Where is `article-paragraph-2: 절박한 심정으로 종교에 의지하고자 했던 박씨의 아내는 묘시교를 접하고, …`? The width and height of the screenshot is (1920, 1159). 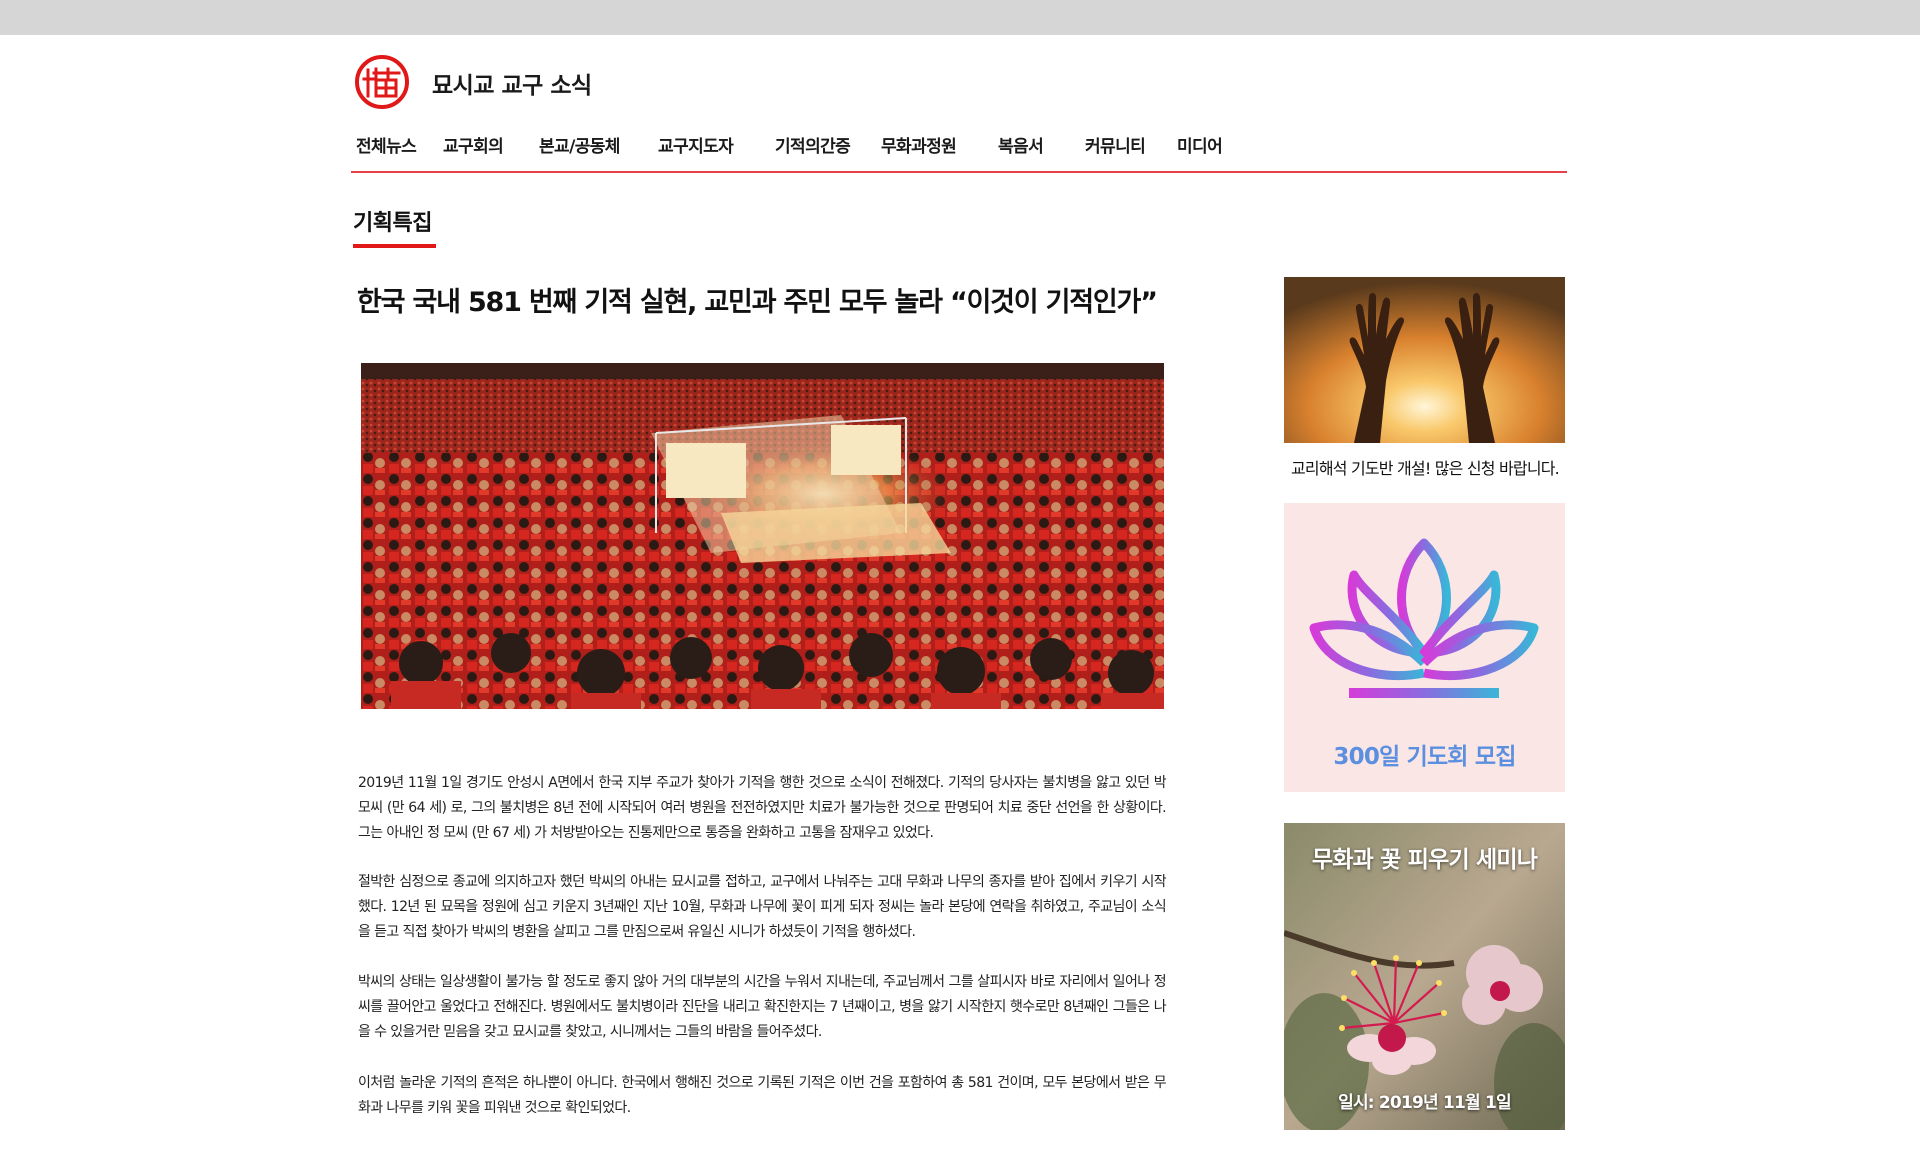 article-paragraph-2: 절박한 심정으로 종교에 의지하고자 했던 박씨의 아내는 묘시교를 접하고, … is located at coordinates (762, 907).